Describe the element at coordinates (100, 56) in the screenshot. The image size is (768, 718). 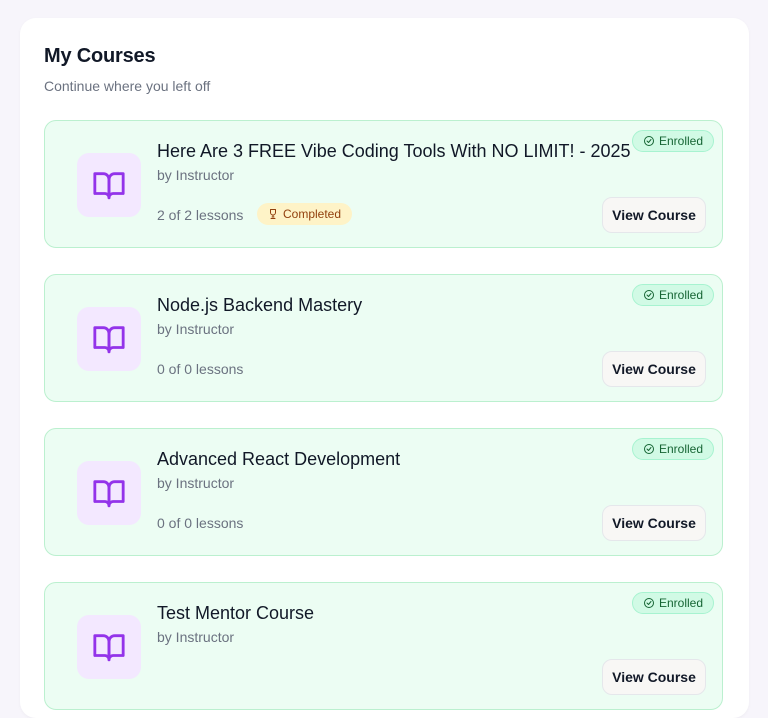
I see `page-title: My Courses` at that location.